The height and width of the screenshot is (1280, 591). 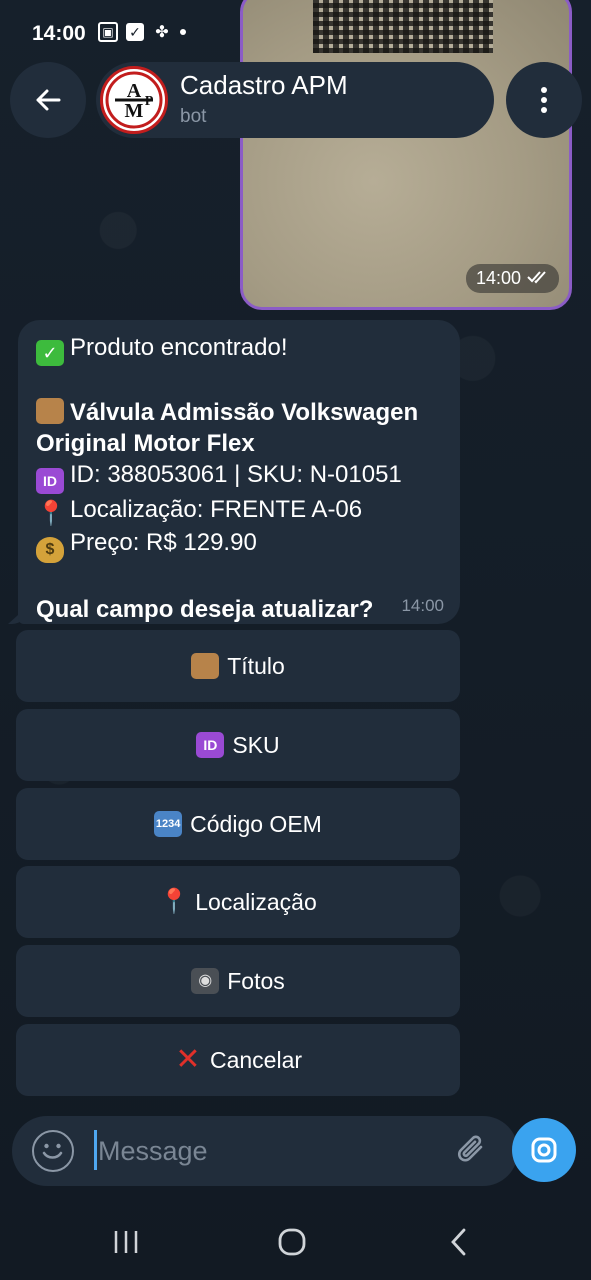 What do you see at coordinates (145, 443) in the screenshot?
I see `message-text: Original Motor Flex` at bounding box center [145, 443].